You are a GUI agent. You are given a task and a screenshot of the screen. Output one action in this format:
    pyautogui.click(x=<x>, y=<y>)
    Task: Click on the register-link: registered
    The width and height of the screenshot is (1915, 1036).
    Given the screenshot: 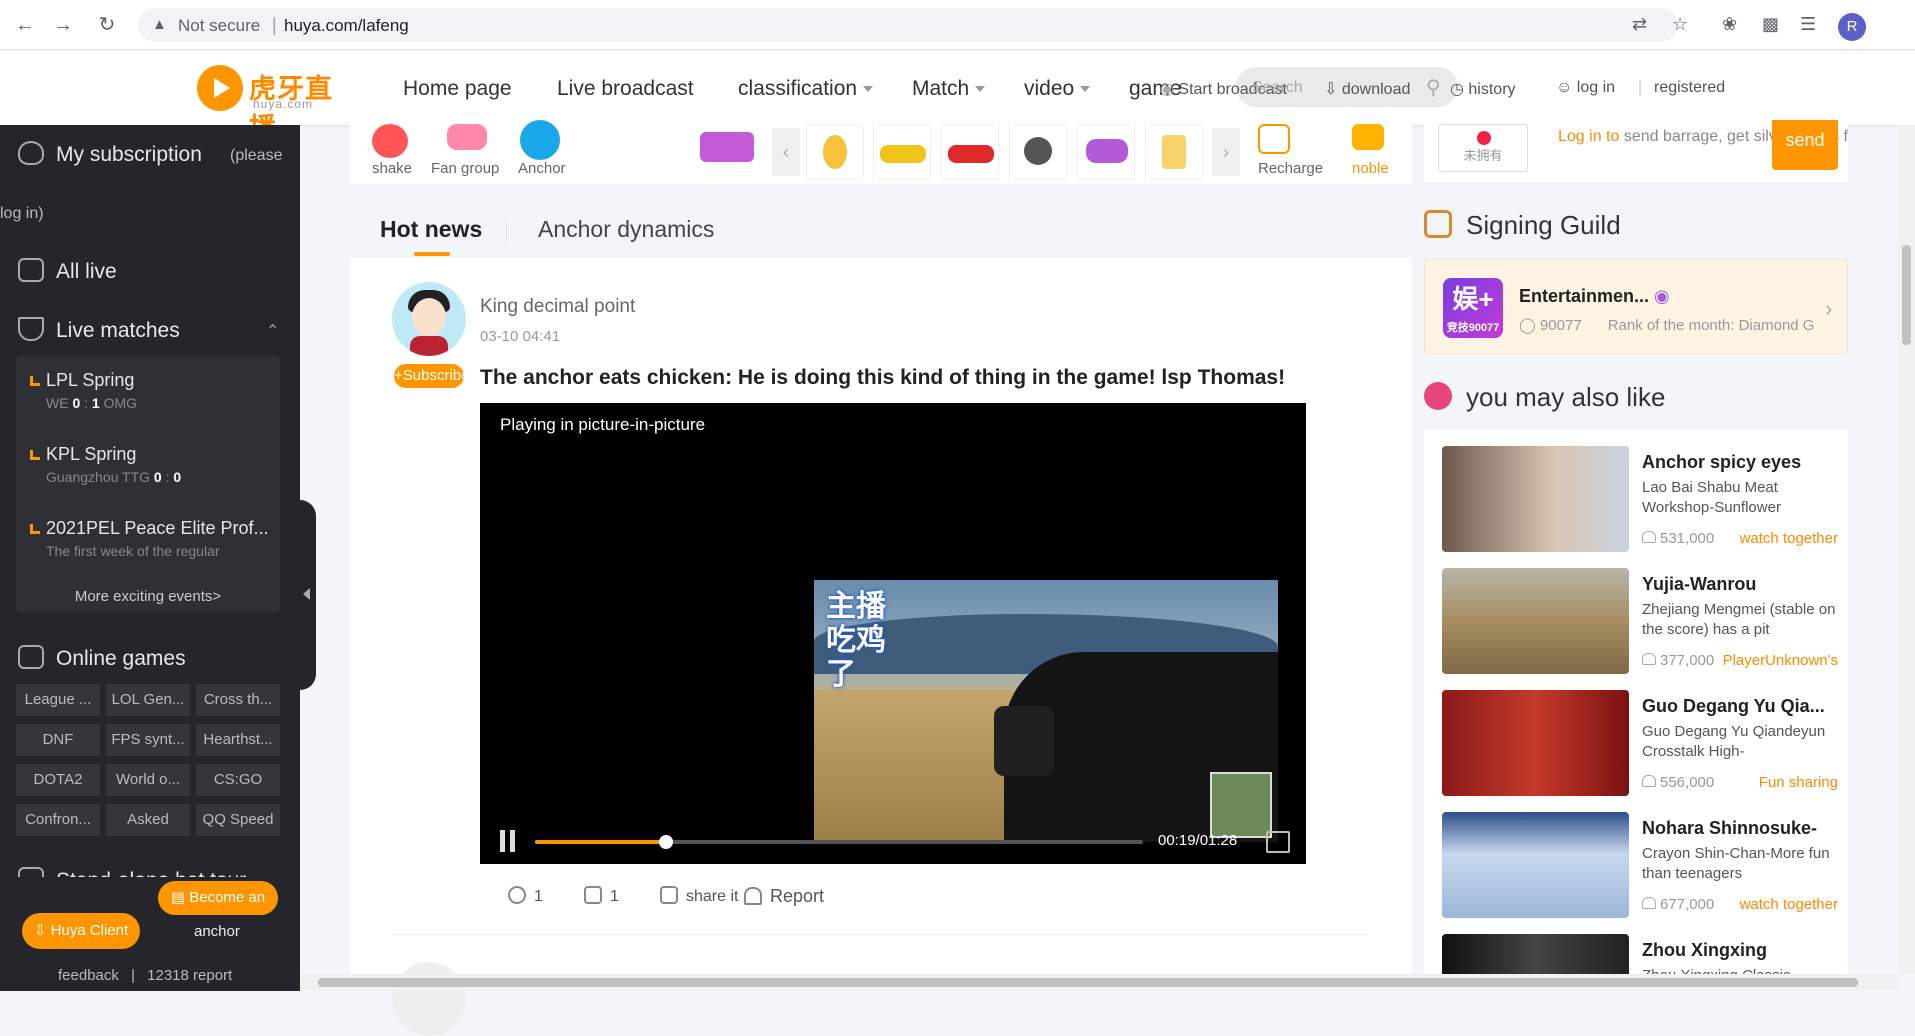 What is the action you would take?
    pyautogui.click(x=1689, y=88)
    